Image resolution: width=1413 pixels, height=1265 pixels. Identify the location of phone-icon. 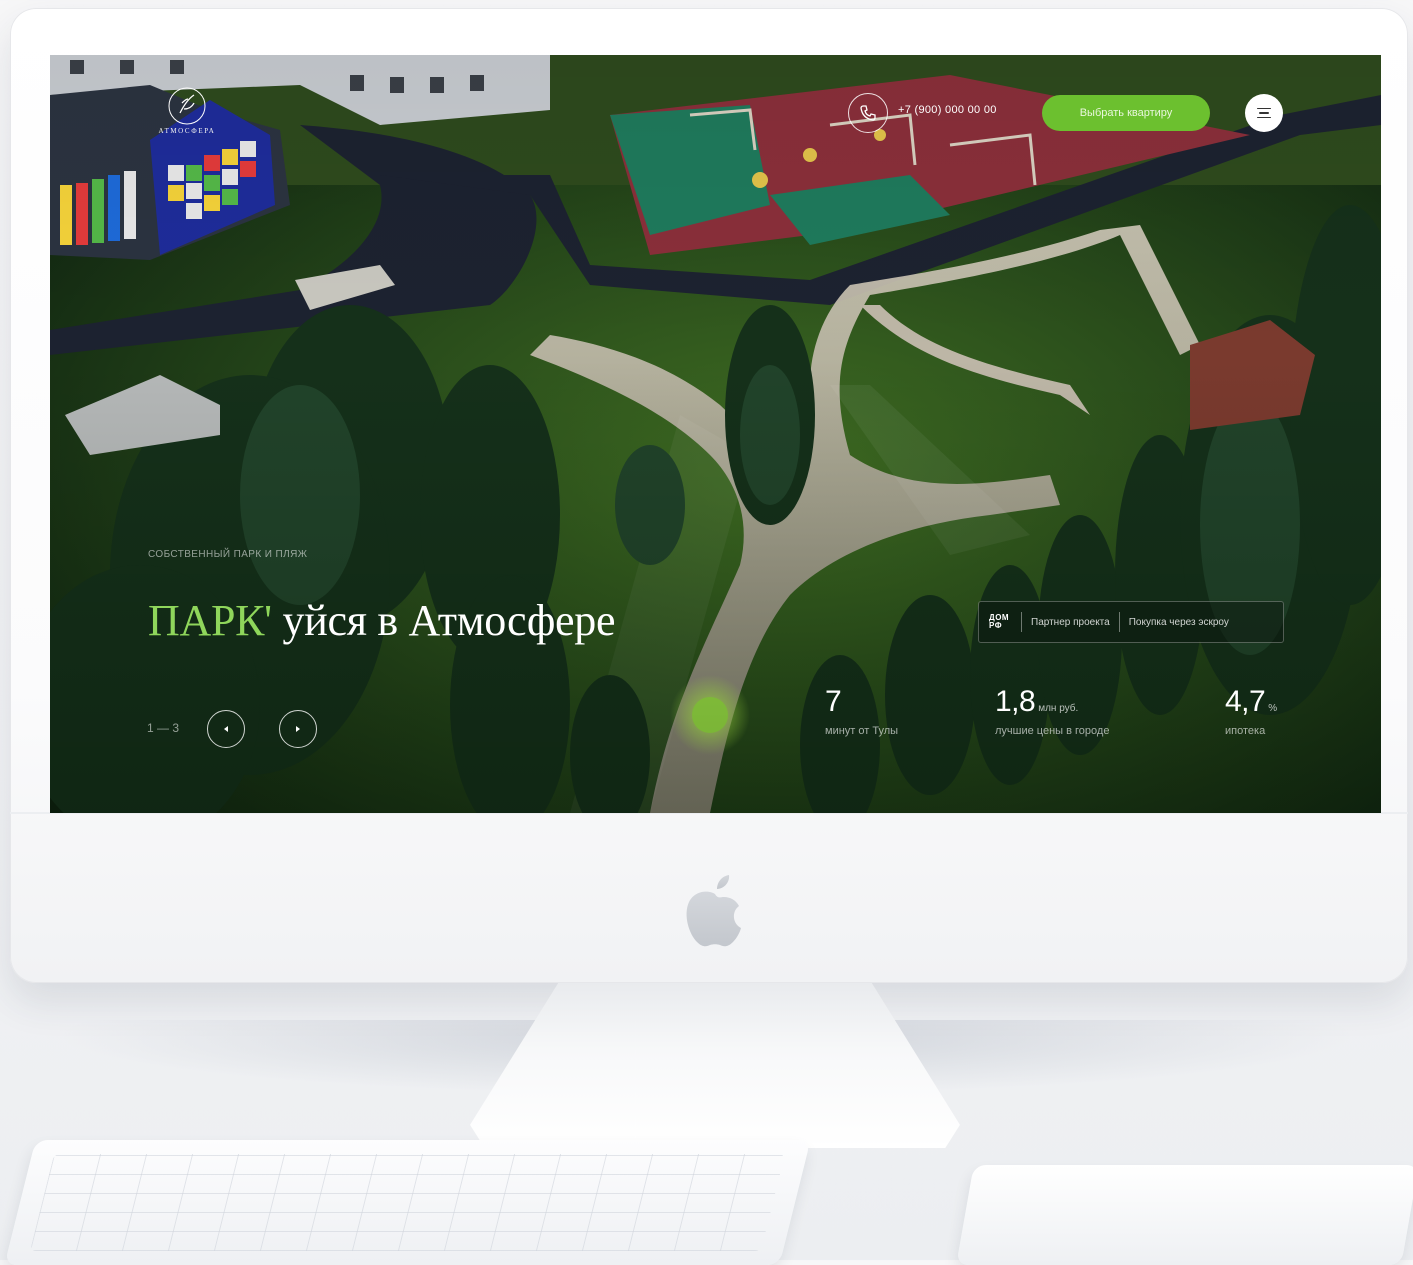
(868, 113).